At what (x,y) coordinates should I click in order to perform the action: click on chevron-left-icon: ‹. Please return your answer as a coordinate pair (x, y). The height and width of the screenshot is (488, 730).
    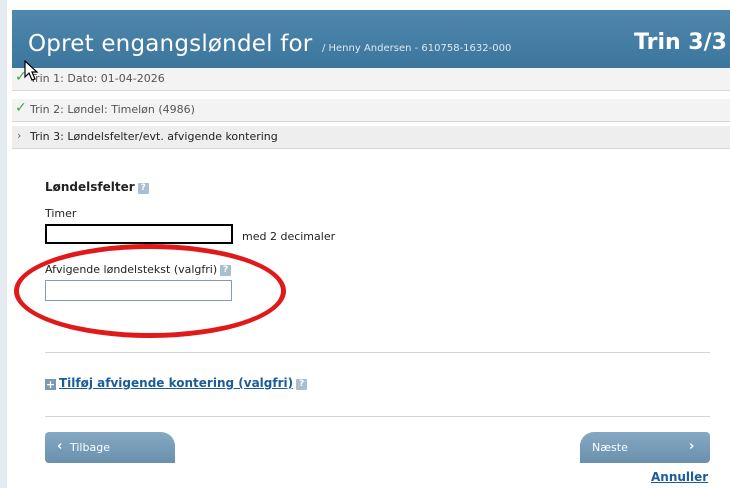
    Looking at the image, I should click on (60, 446).